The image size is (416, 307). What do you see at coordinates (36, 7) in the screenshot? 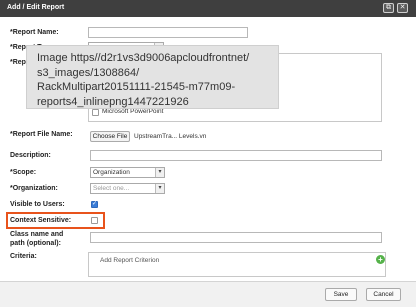
I see `dialog-title: Add / Edit Report` at bounding box center [36, 7].